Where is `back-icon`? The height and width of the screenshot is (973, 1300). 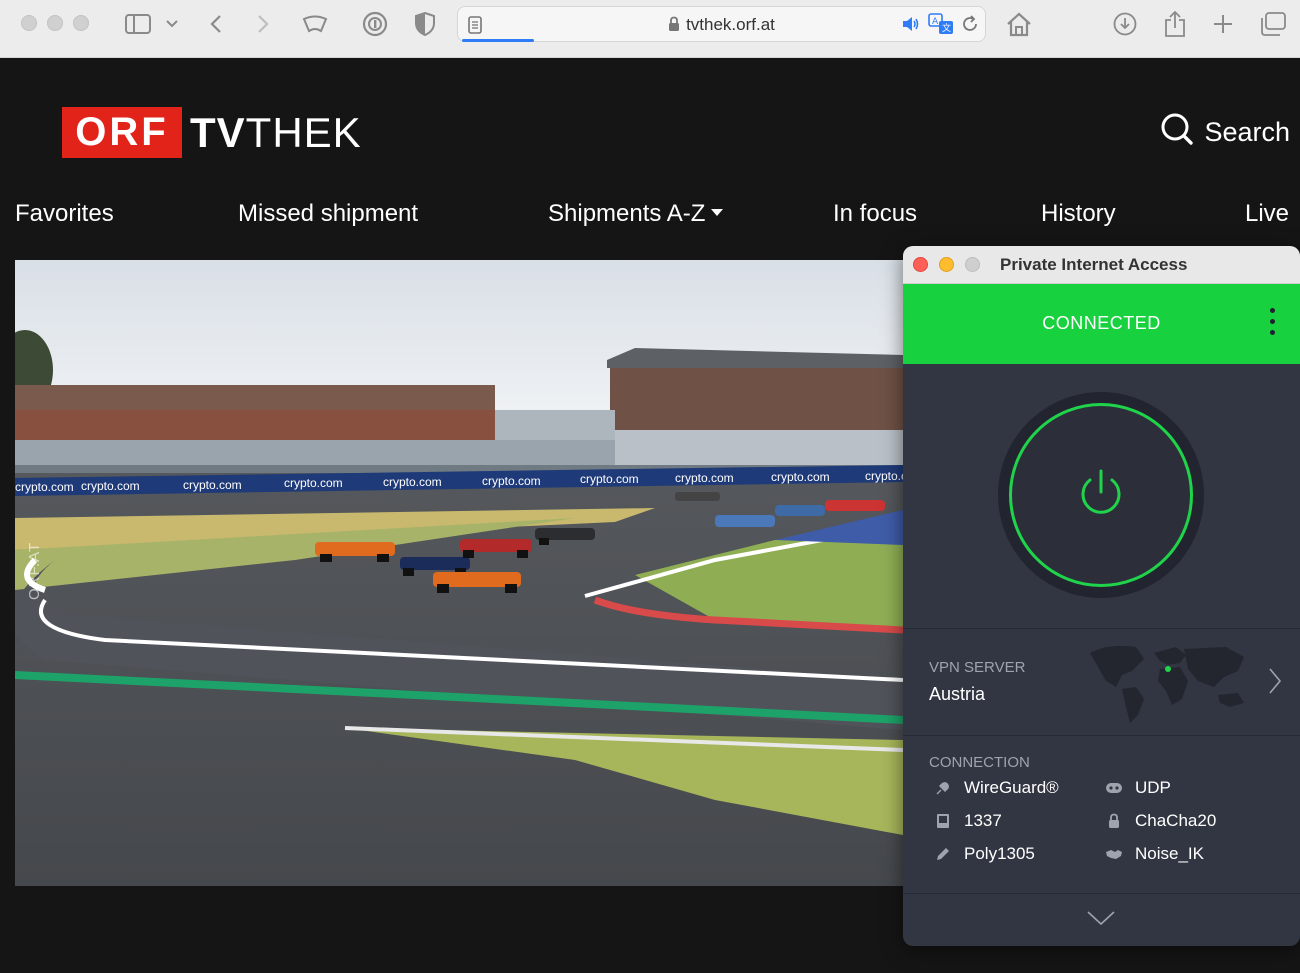
back-icon is located at coordinates (216, 24).